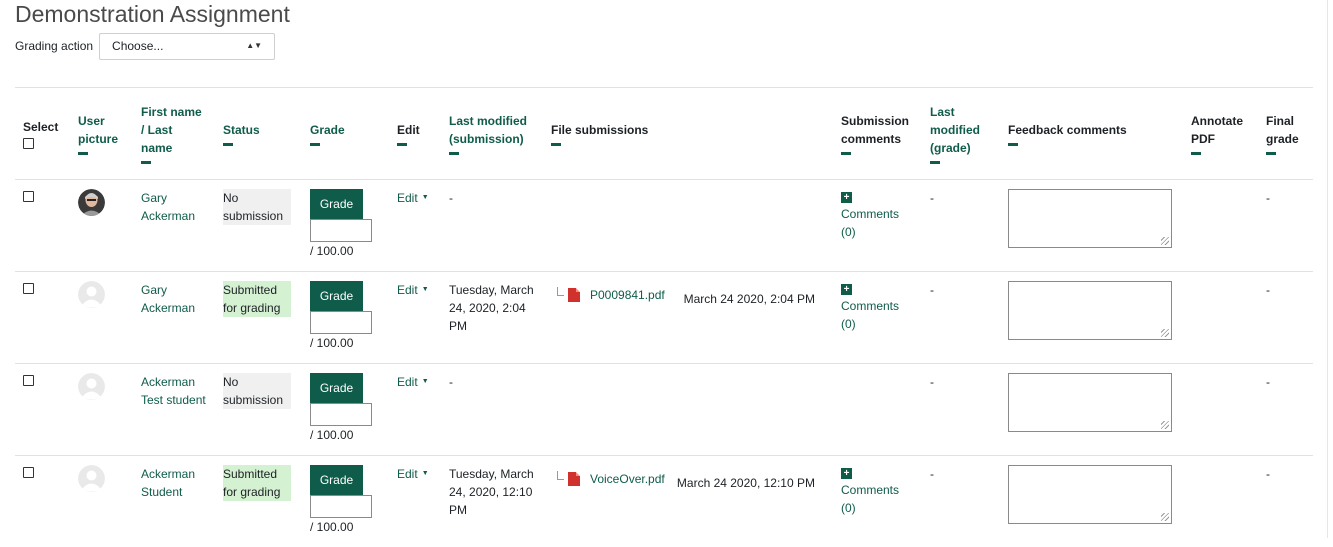 This screenshot has height=547, width=1333. What do you see at coordinates (627, 479) in the screenshot?
I see `file-link: VoiceOver.pdf` at bounding box center [627, 479].